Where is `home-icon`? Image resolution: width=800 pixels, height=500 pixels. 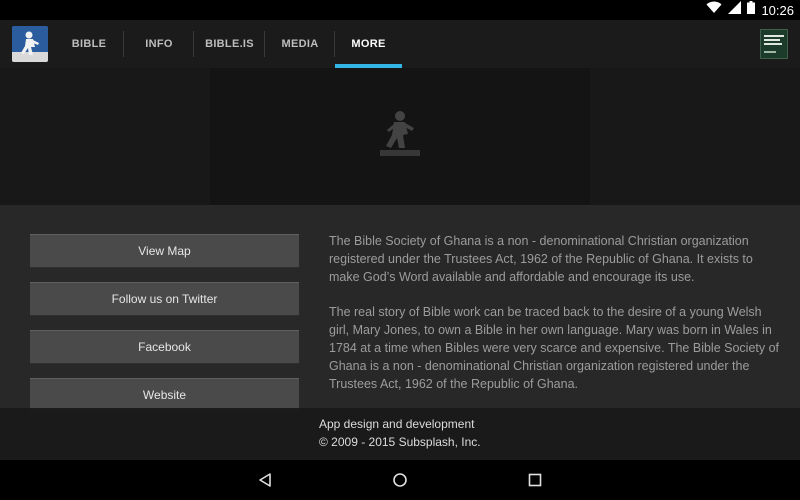
home-icon is located at coordinates (400, 480).